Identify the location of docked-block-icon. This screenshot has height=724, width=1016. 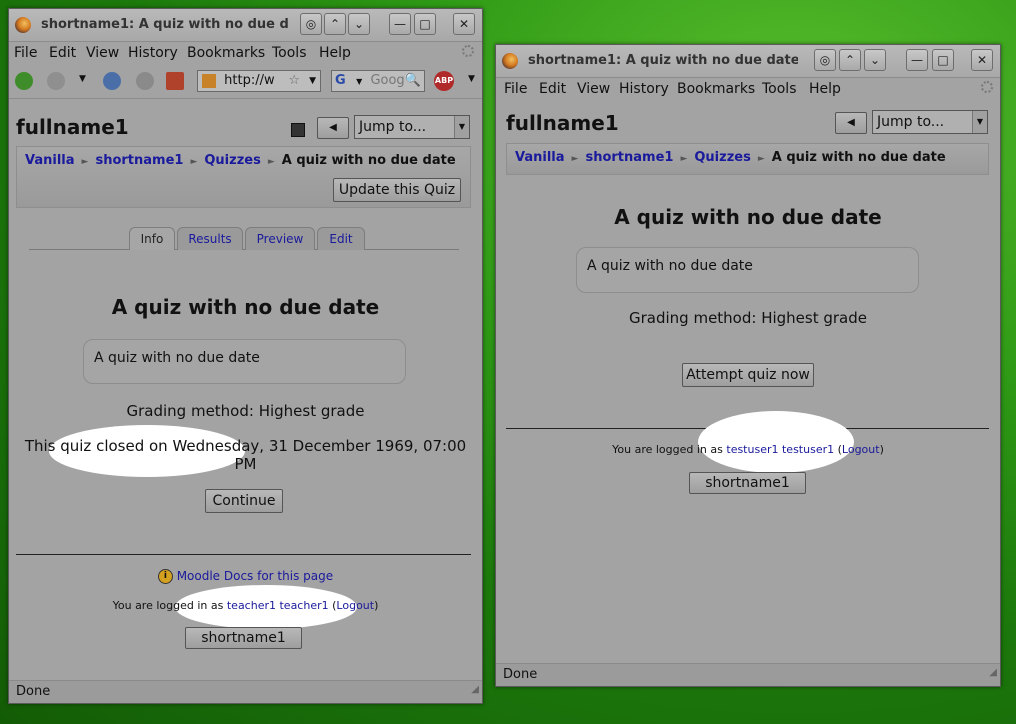
(298, 130).